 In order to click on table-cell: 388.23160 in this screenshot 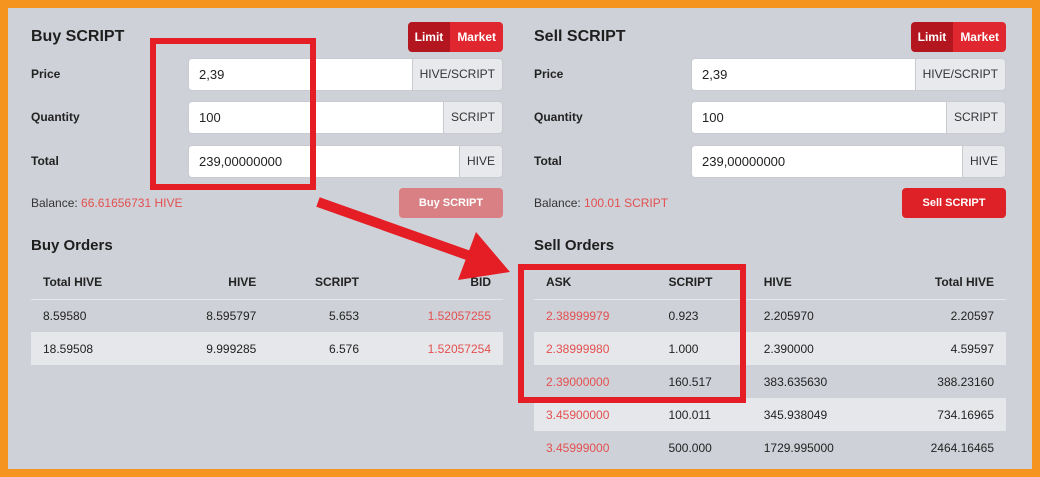, I will do `click(944, 381)`.